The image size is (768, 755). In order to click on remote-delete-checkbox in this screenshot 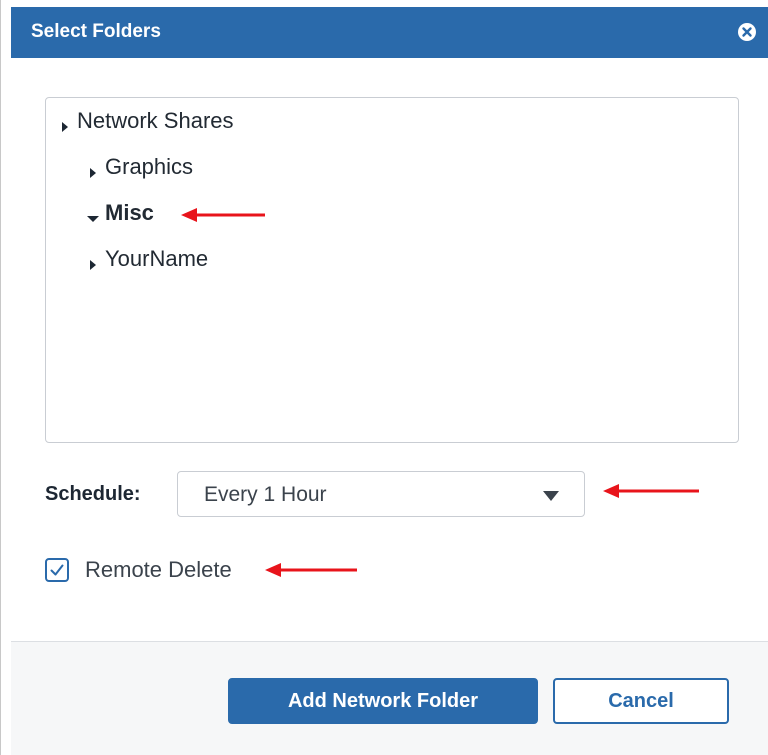, I will do `click(57, 570)`.